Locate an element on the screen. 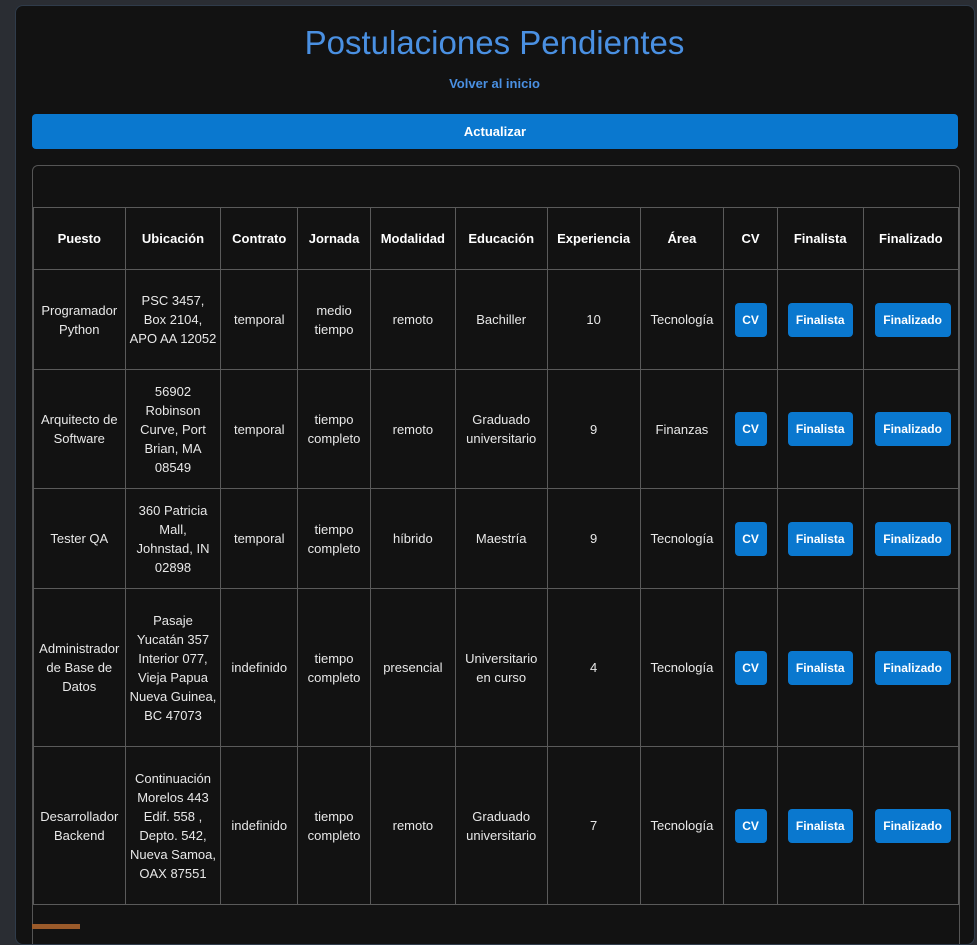 This screenshot has width=977, height=945. header-area: Área is located at coordinates (682, 238).